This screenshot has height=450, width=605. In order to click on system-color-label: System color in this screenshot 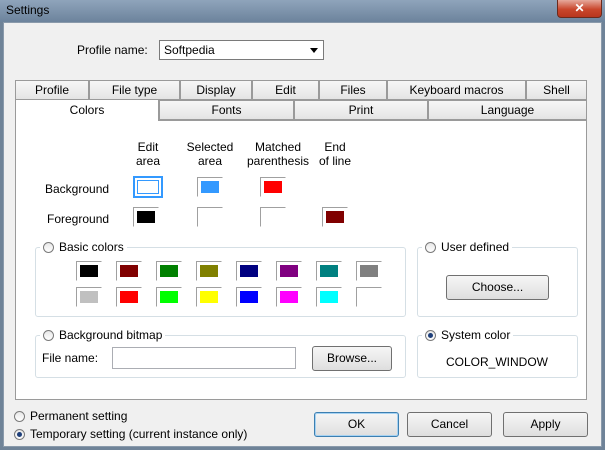, I will do `click(476, 335)`.